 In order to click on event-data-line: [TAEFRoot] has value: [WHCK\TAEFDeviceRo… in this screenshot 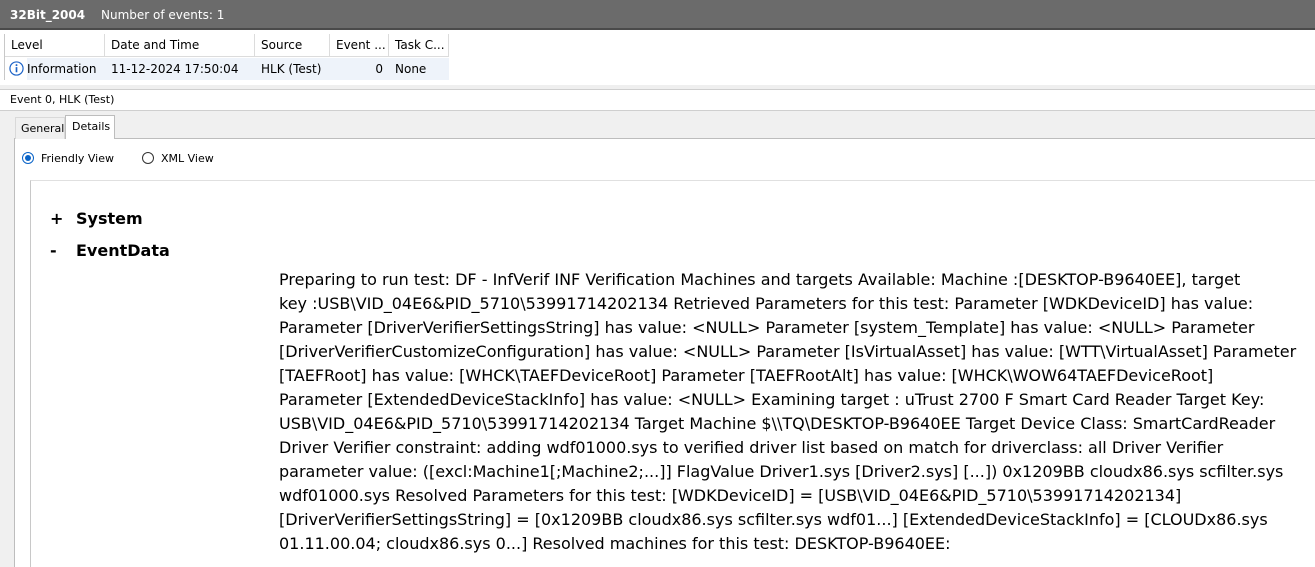, I will do `click(746, 375)`.